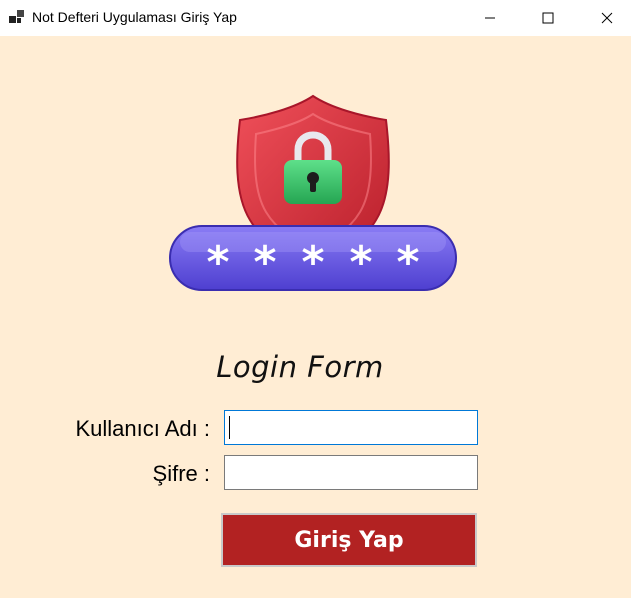  I want to click on password-label: Şifre :, so click(181, 473).